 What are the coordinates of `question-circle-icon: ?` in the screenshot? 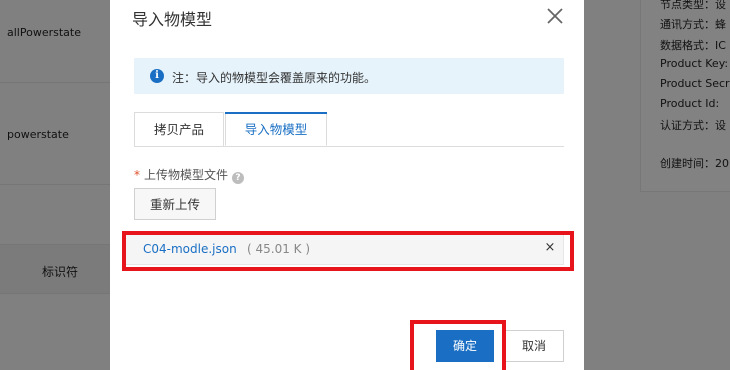 It's located at (238, 178).